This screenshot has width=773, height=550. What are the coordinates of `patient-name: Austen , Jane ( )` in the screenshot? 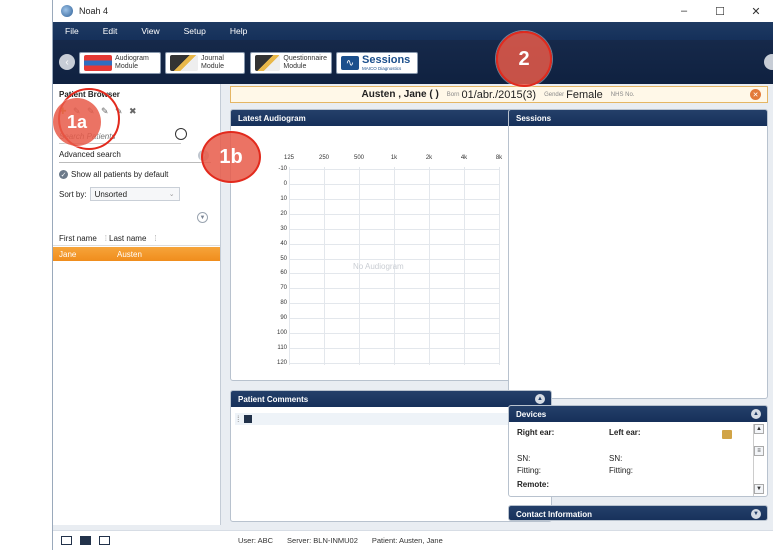 It's located at (400, 94).